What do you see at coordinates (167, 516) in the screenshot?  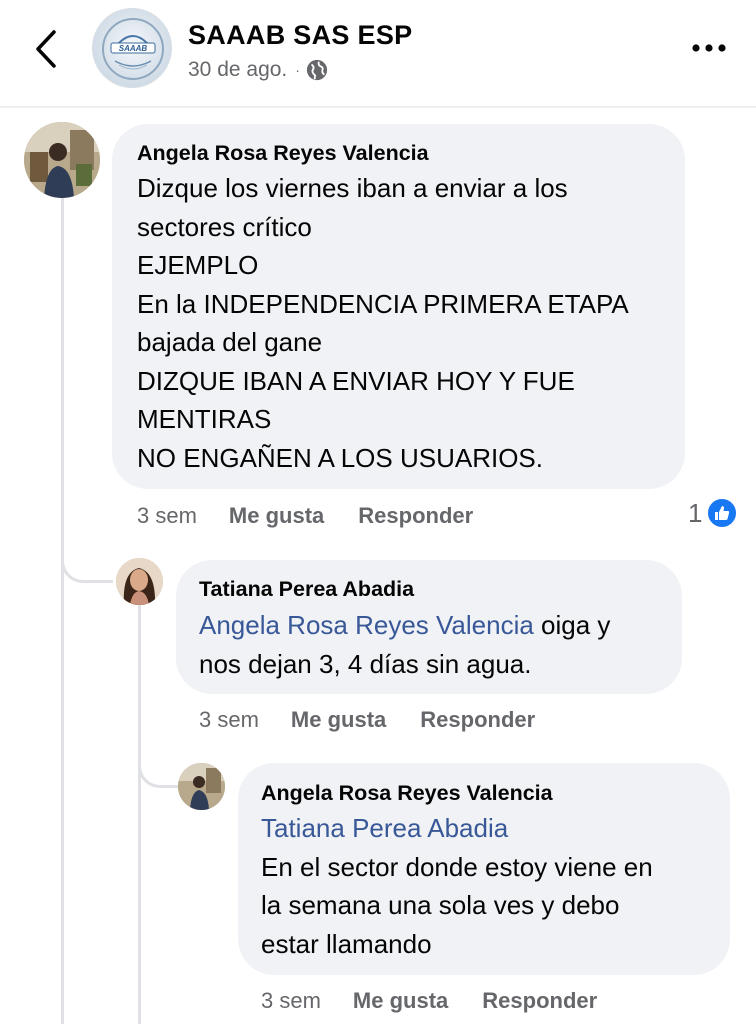 I see `comment-timestamp: 3 sem` at bounding box center [167, 516].